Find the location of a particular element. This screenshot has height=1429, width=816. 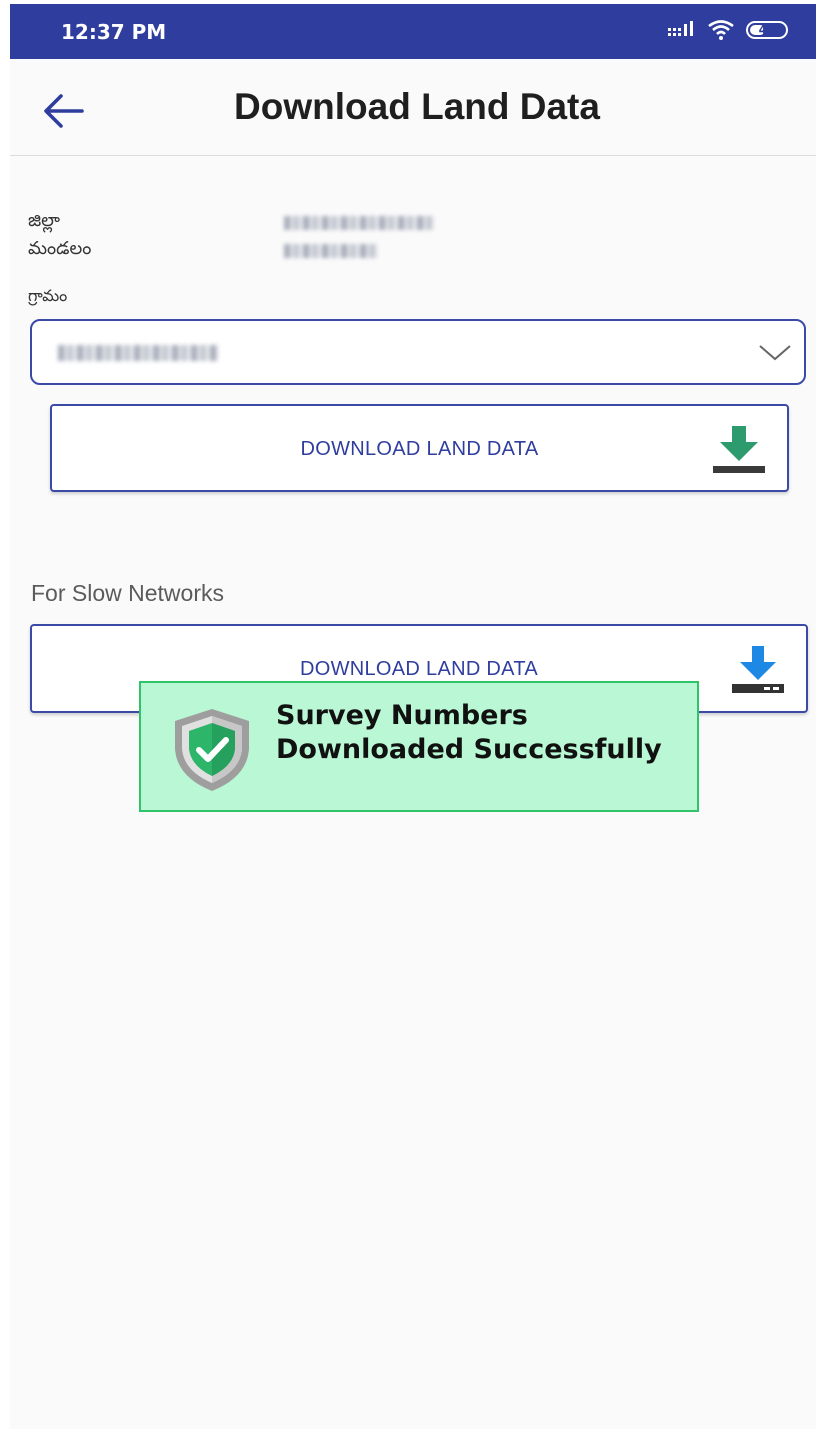

status-time: 12:37 PM is located at coordinates (114, 32).